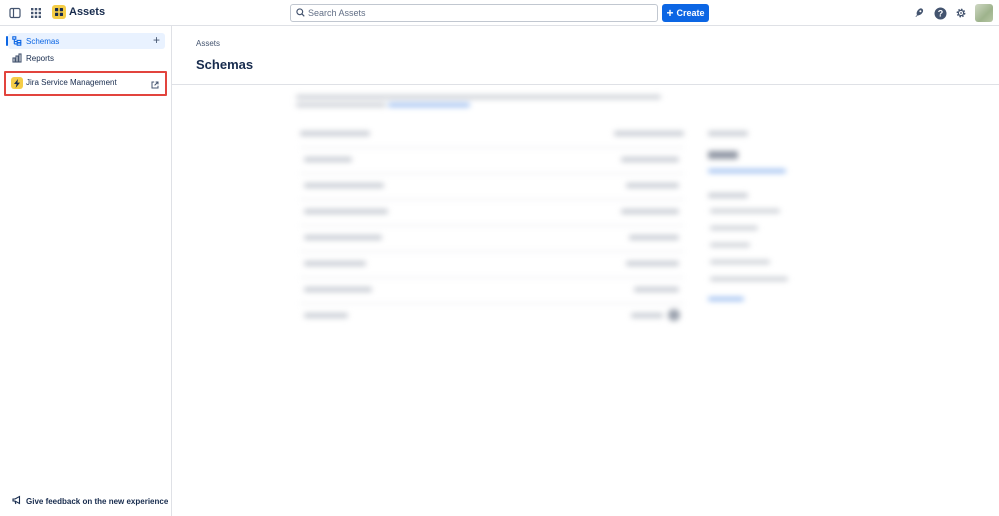 Image resolution: width=999 pixels, height=516 pixels. Describe the element at coordinates (17, 41) in the screenshot. I see `schemas-icon` at that location.